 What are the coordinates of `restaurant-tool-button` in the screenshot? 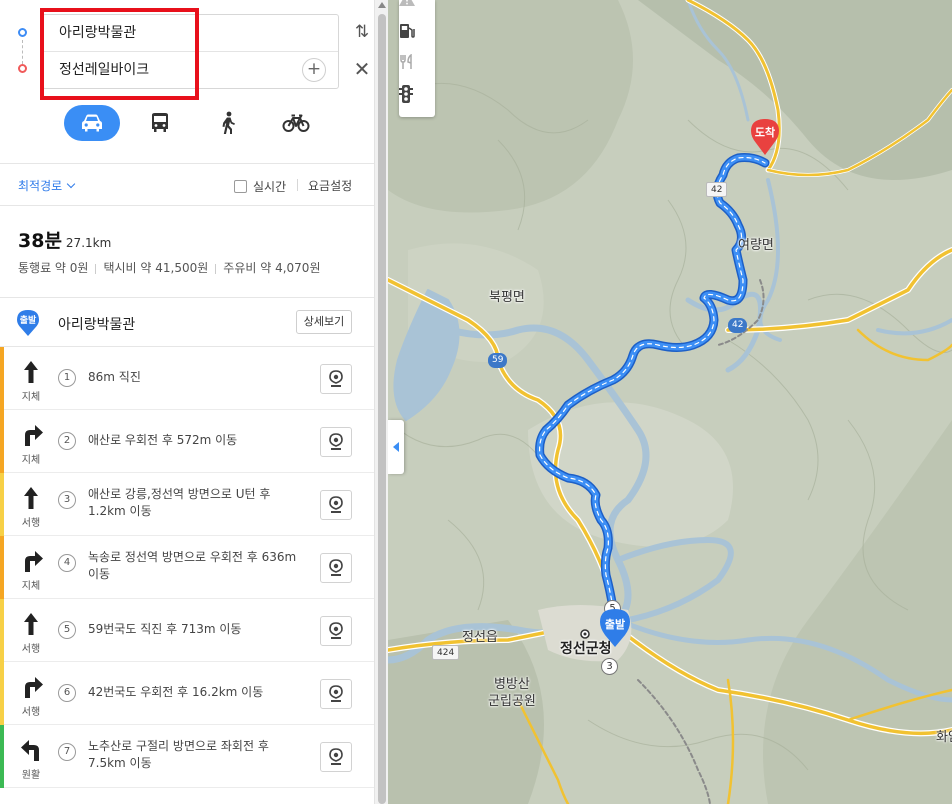 It's located at (417, 68).